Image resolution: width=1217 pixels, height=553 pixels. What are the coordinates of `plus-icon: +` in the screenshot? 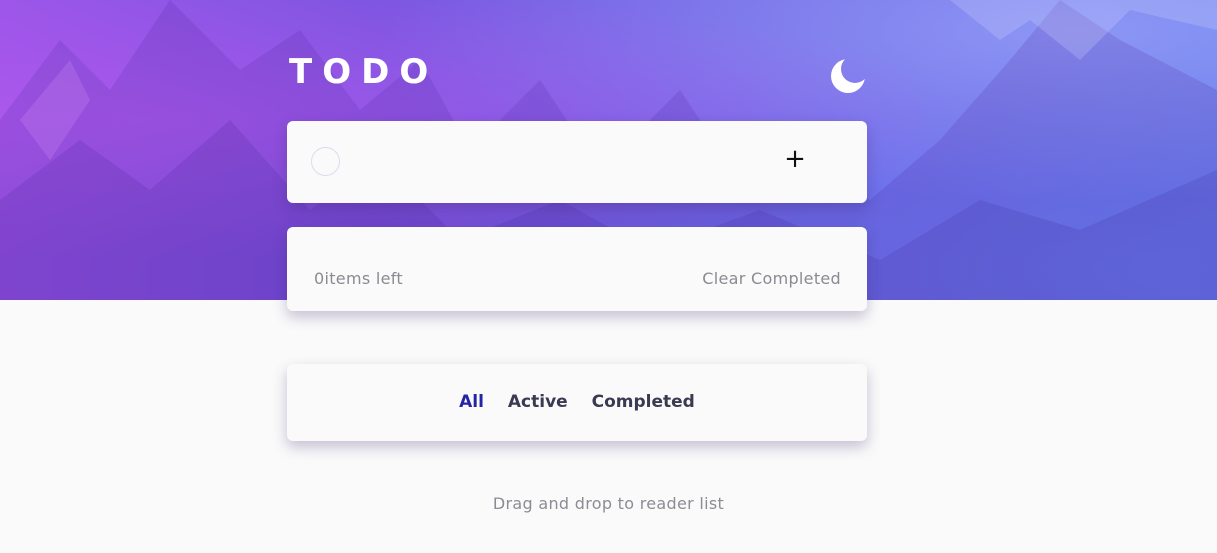 It's located at (795, 159).